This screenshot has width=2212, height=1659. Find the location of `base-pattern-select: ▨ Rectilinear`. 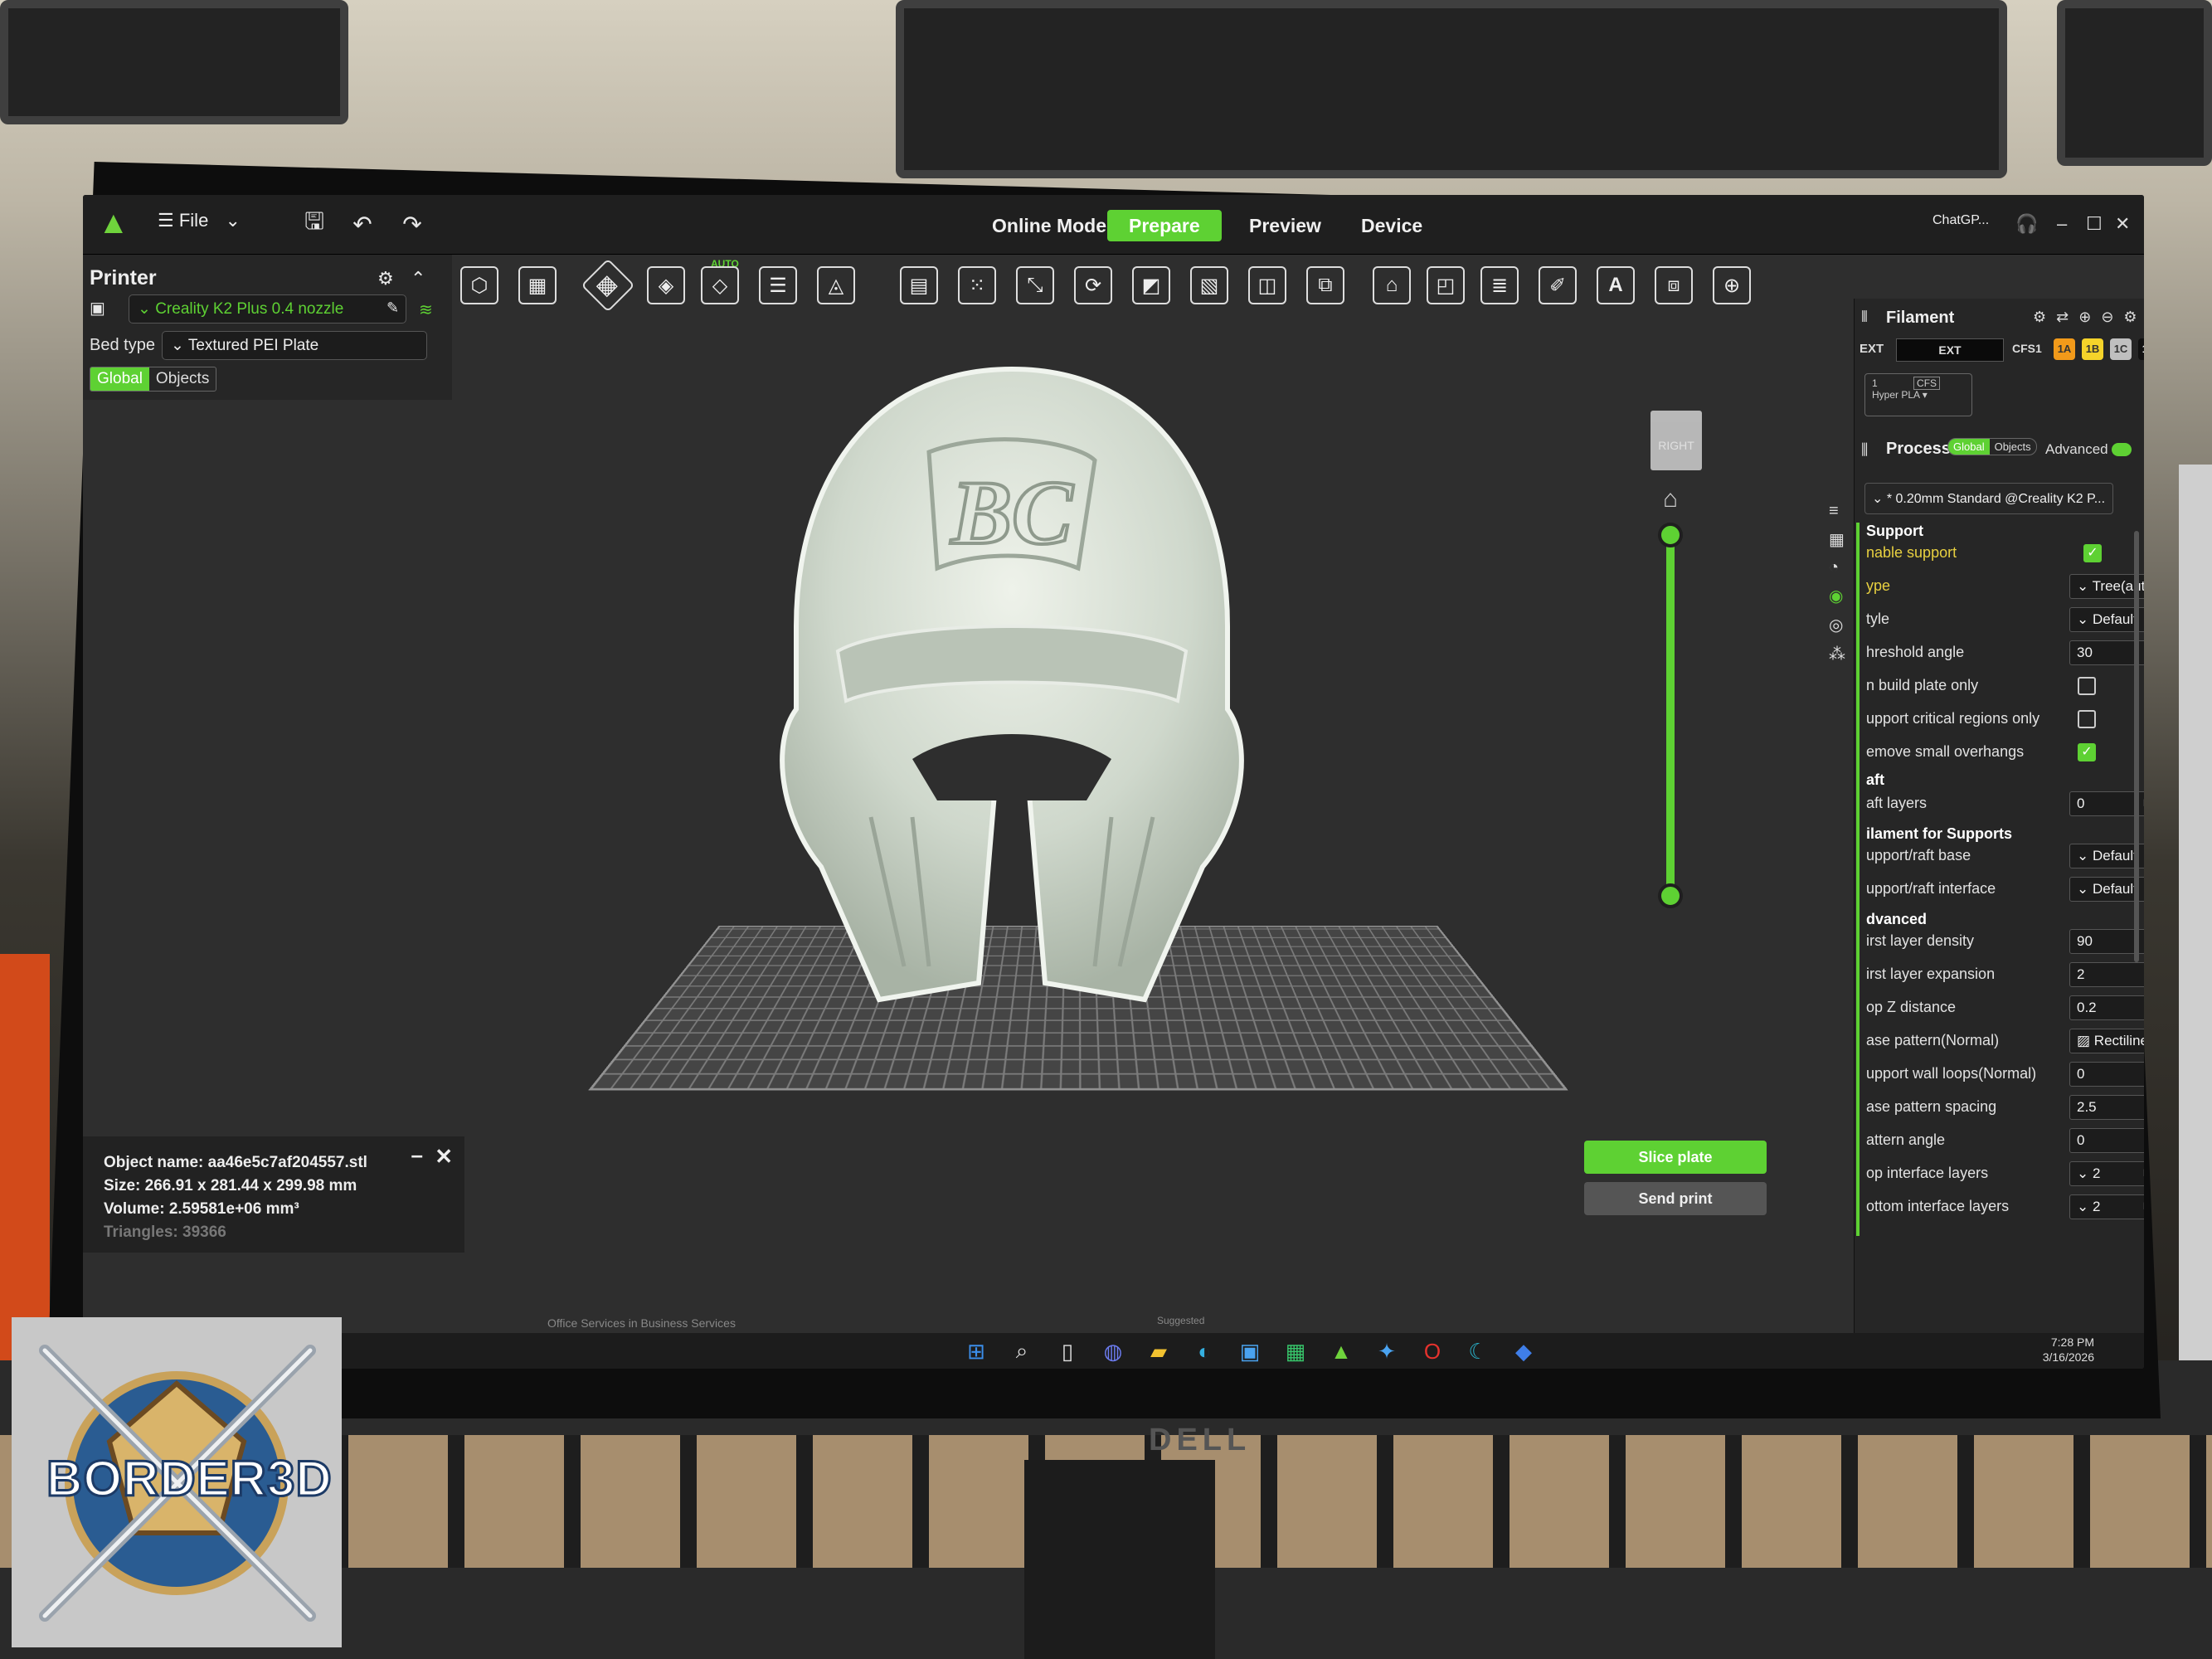

base-pattern-select: ▨ Rectilinear is located at coordinates (2106, 1041).